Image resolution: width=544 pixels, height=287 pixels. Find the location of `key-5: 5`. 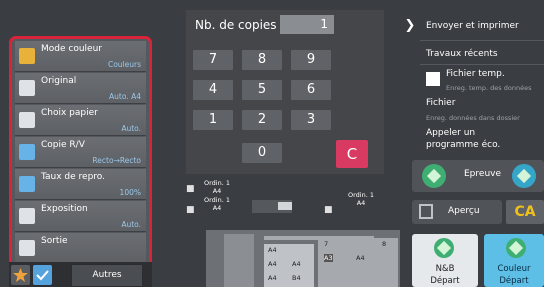

key-5: 5 is located at coordinates (262, 90).